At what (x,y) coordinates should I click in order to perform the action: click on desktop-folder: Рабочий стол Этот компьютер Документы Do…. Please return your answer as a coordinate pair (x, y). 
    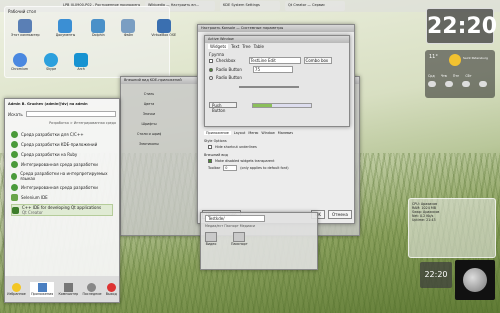
    Looking at the image, I should click on (90, 42).